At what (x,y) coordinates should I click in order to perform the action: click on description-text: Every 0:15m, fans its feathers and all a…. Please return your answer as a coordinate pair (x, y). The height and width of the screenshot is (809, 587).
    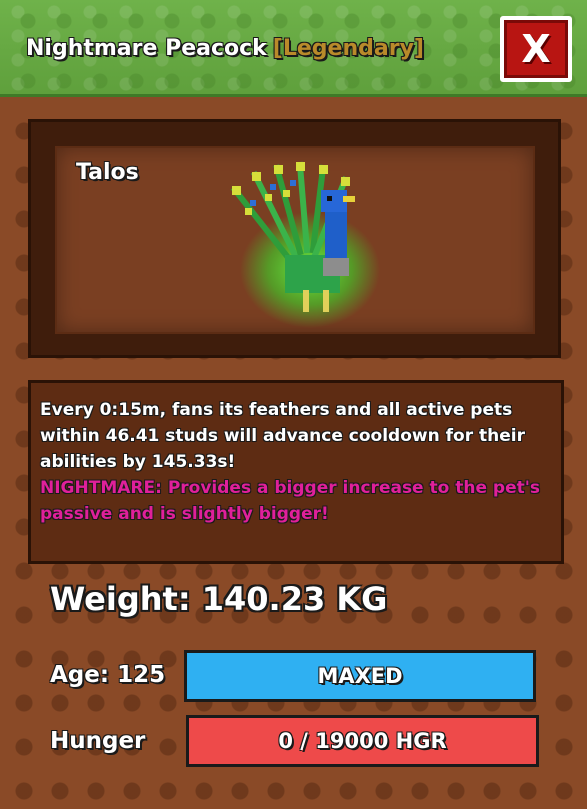
    Looking at the image, I should click on (300, 462).